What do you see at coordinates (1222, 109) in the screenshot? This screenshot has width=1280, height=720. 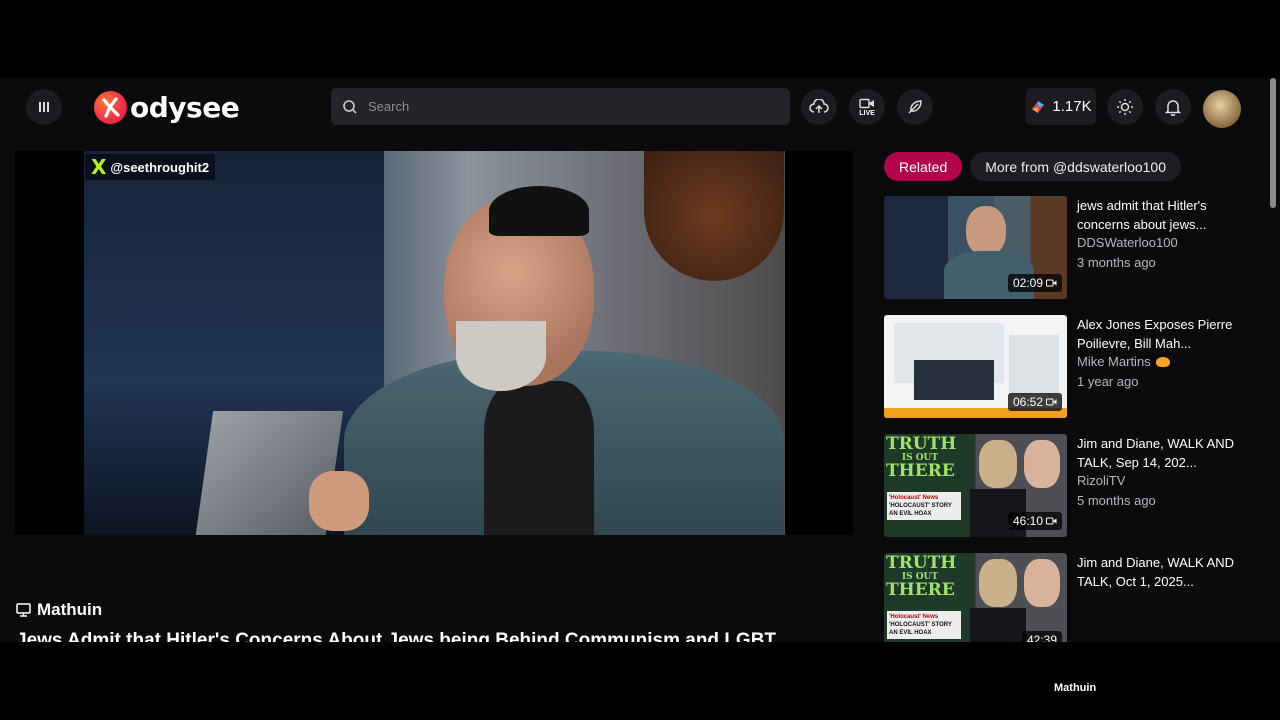 I see `avatar` at bounding box center [1222, 109].